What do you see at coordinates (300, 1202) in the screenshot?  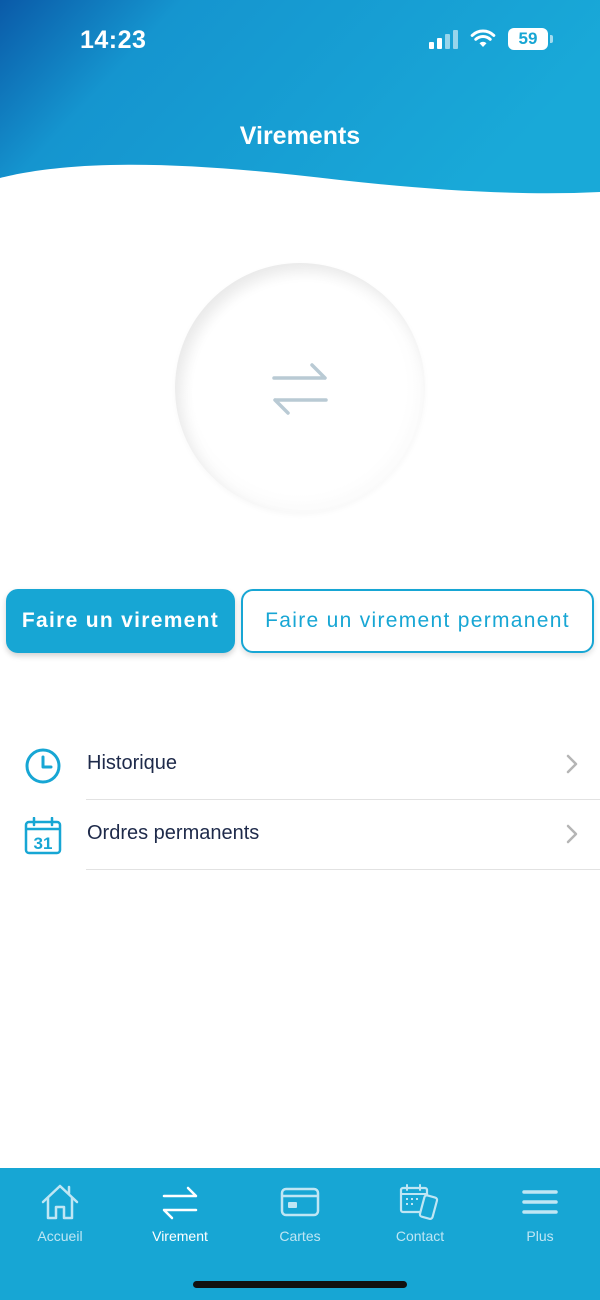 I see `card-icon` at bounding box center [300, 1202].